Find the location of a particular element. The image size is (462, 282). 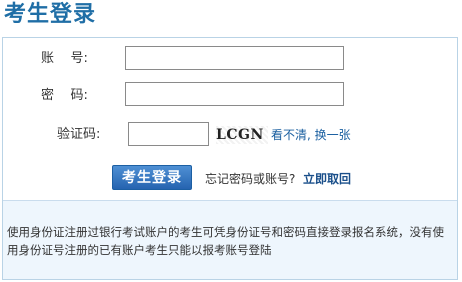

forgot-prompt: 忘记密码或账号? is located at coordinates (250, 179).